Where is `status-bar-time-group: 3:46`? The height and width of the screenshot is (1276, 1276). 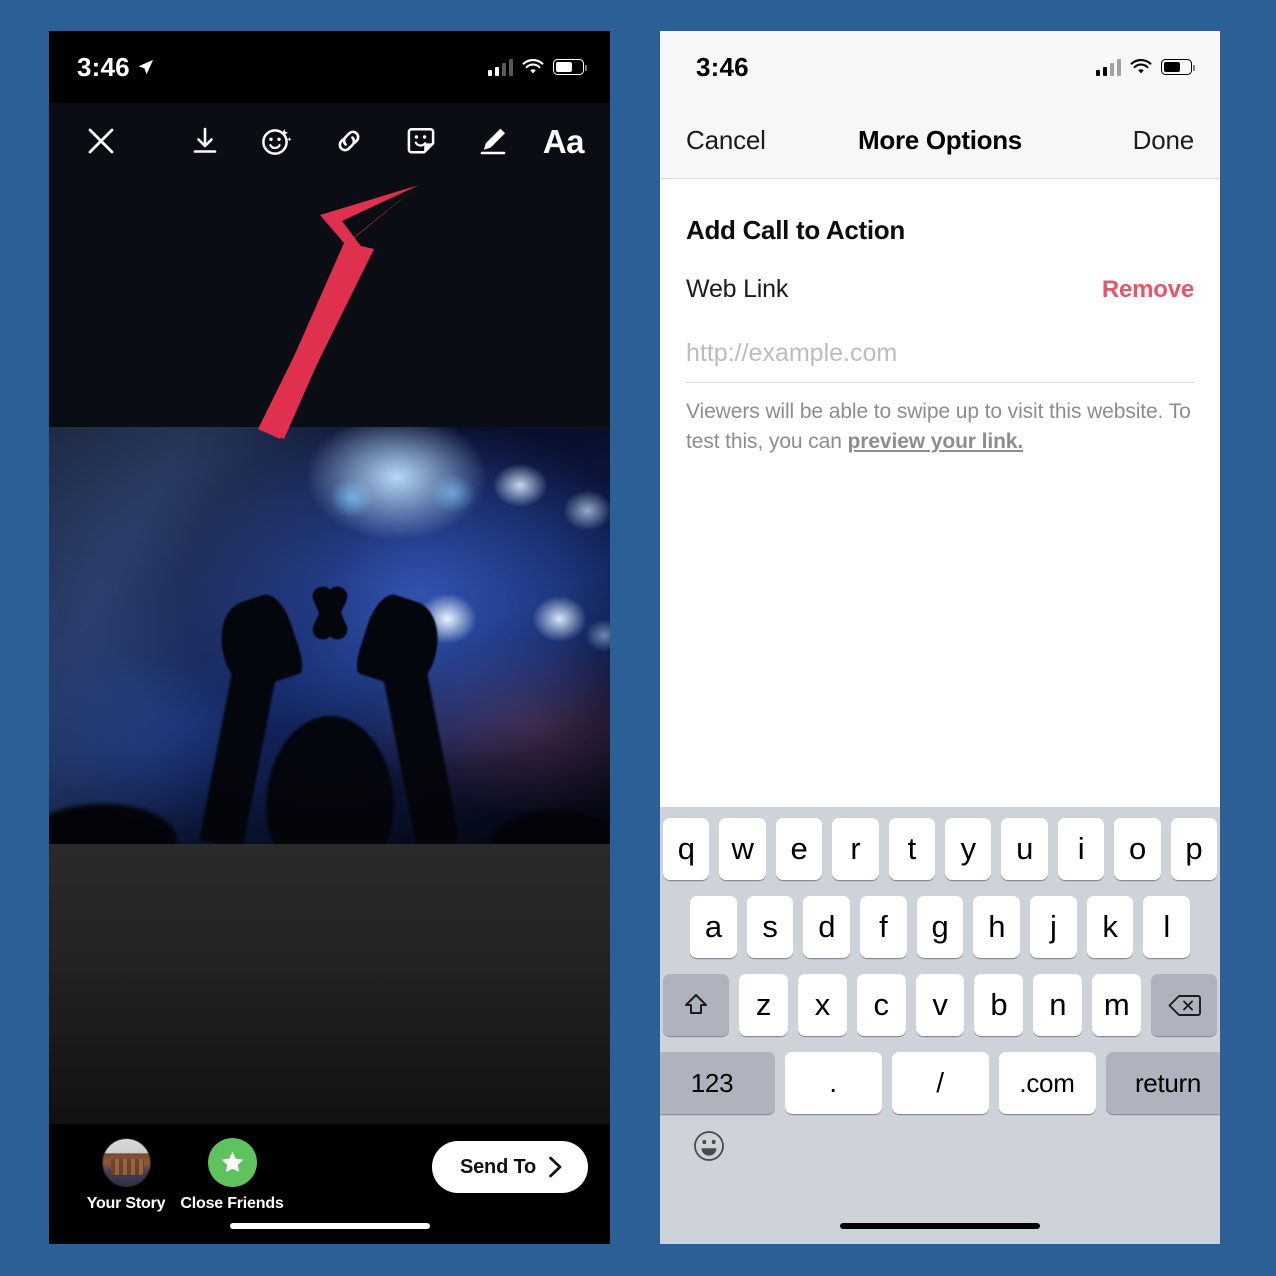 status-bar-time-group: 3:46 is located at coordinates (115, 67).